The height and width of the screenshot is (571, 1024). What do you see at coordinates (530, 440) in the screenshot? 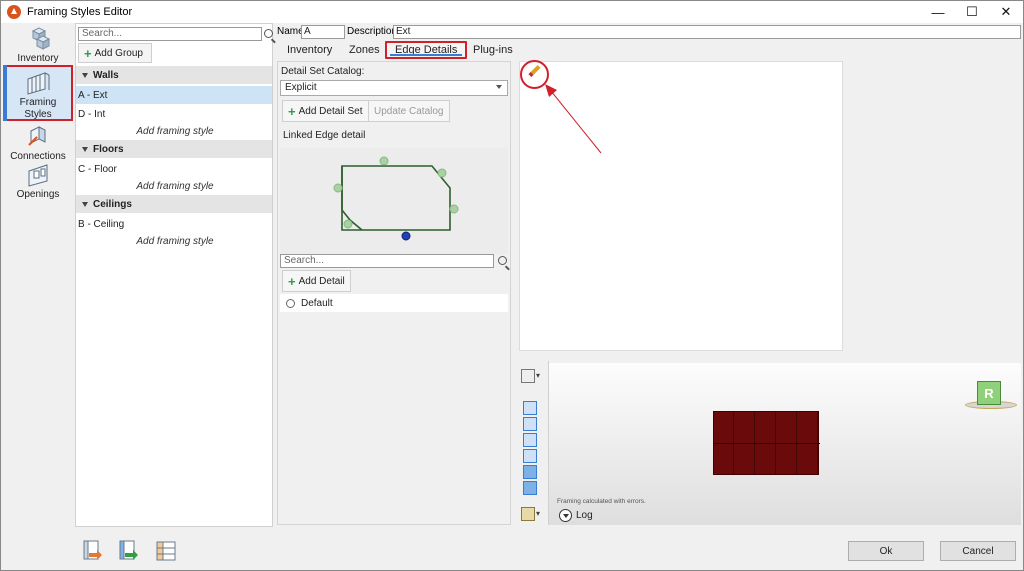
I see `view-side-icon` at bounding box center [530, 440].